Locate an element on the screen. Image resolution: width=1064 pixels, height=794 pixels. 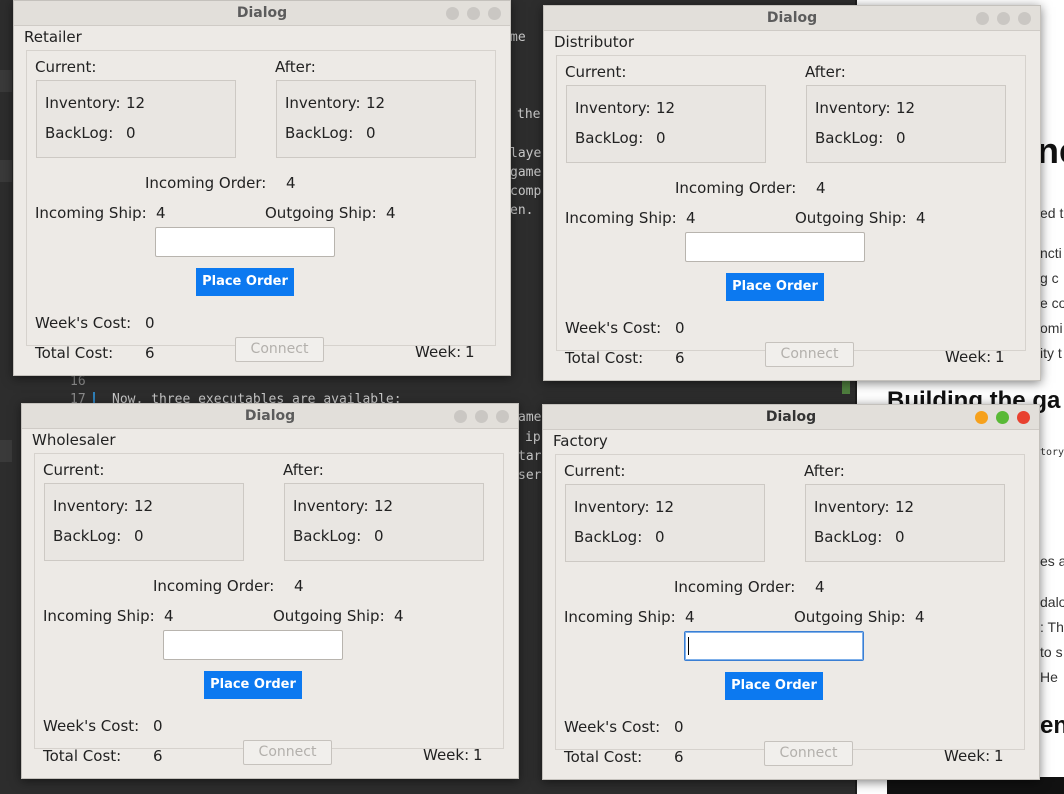
doc-text: g c is located at coordinates (1049, 278).